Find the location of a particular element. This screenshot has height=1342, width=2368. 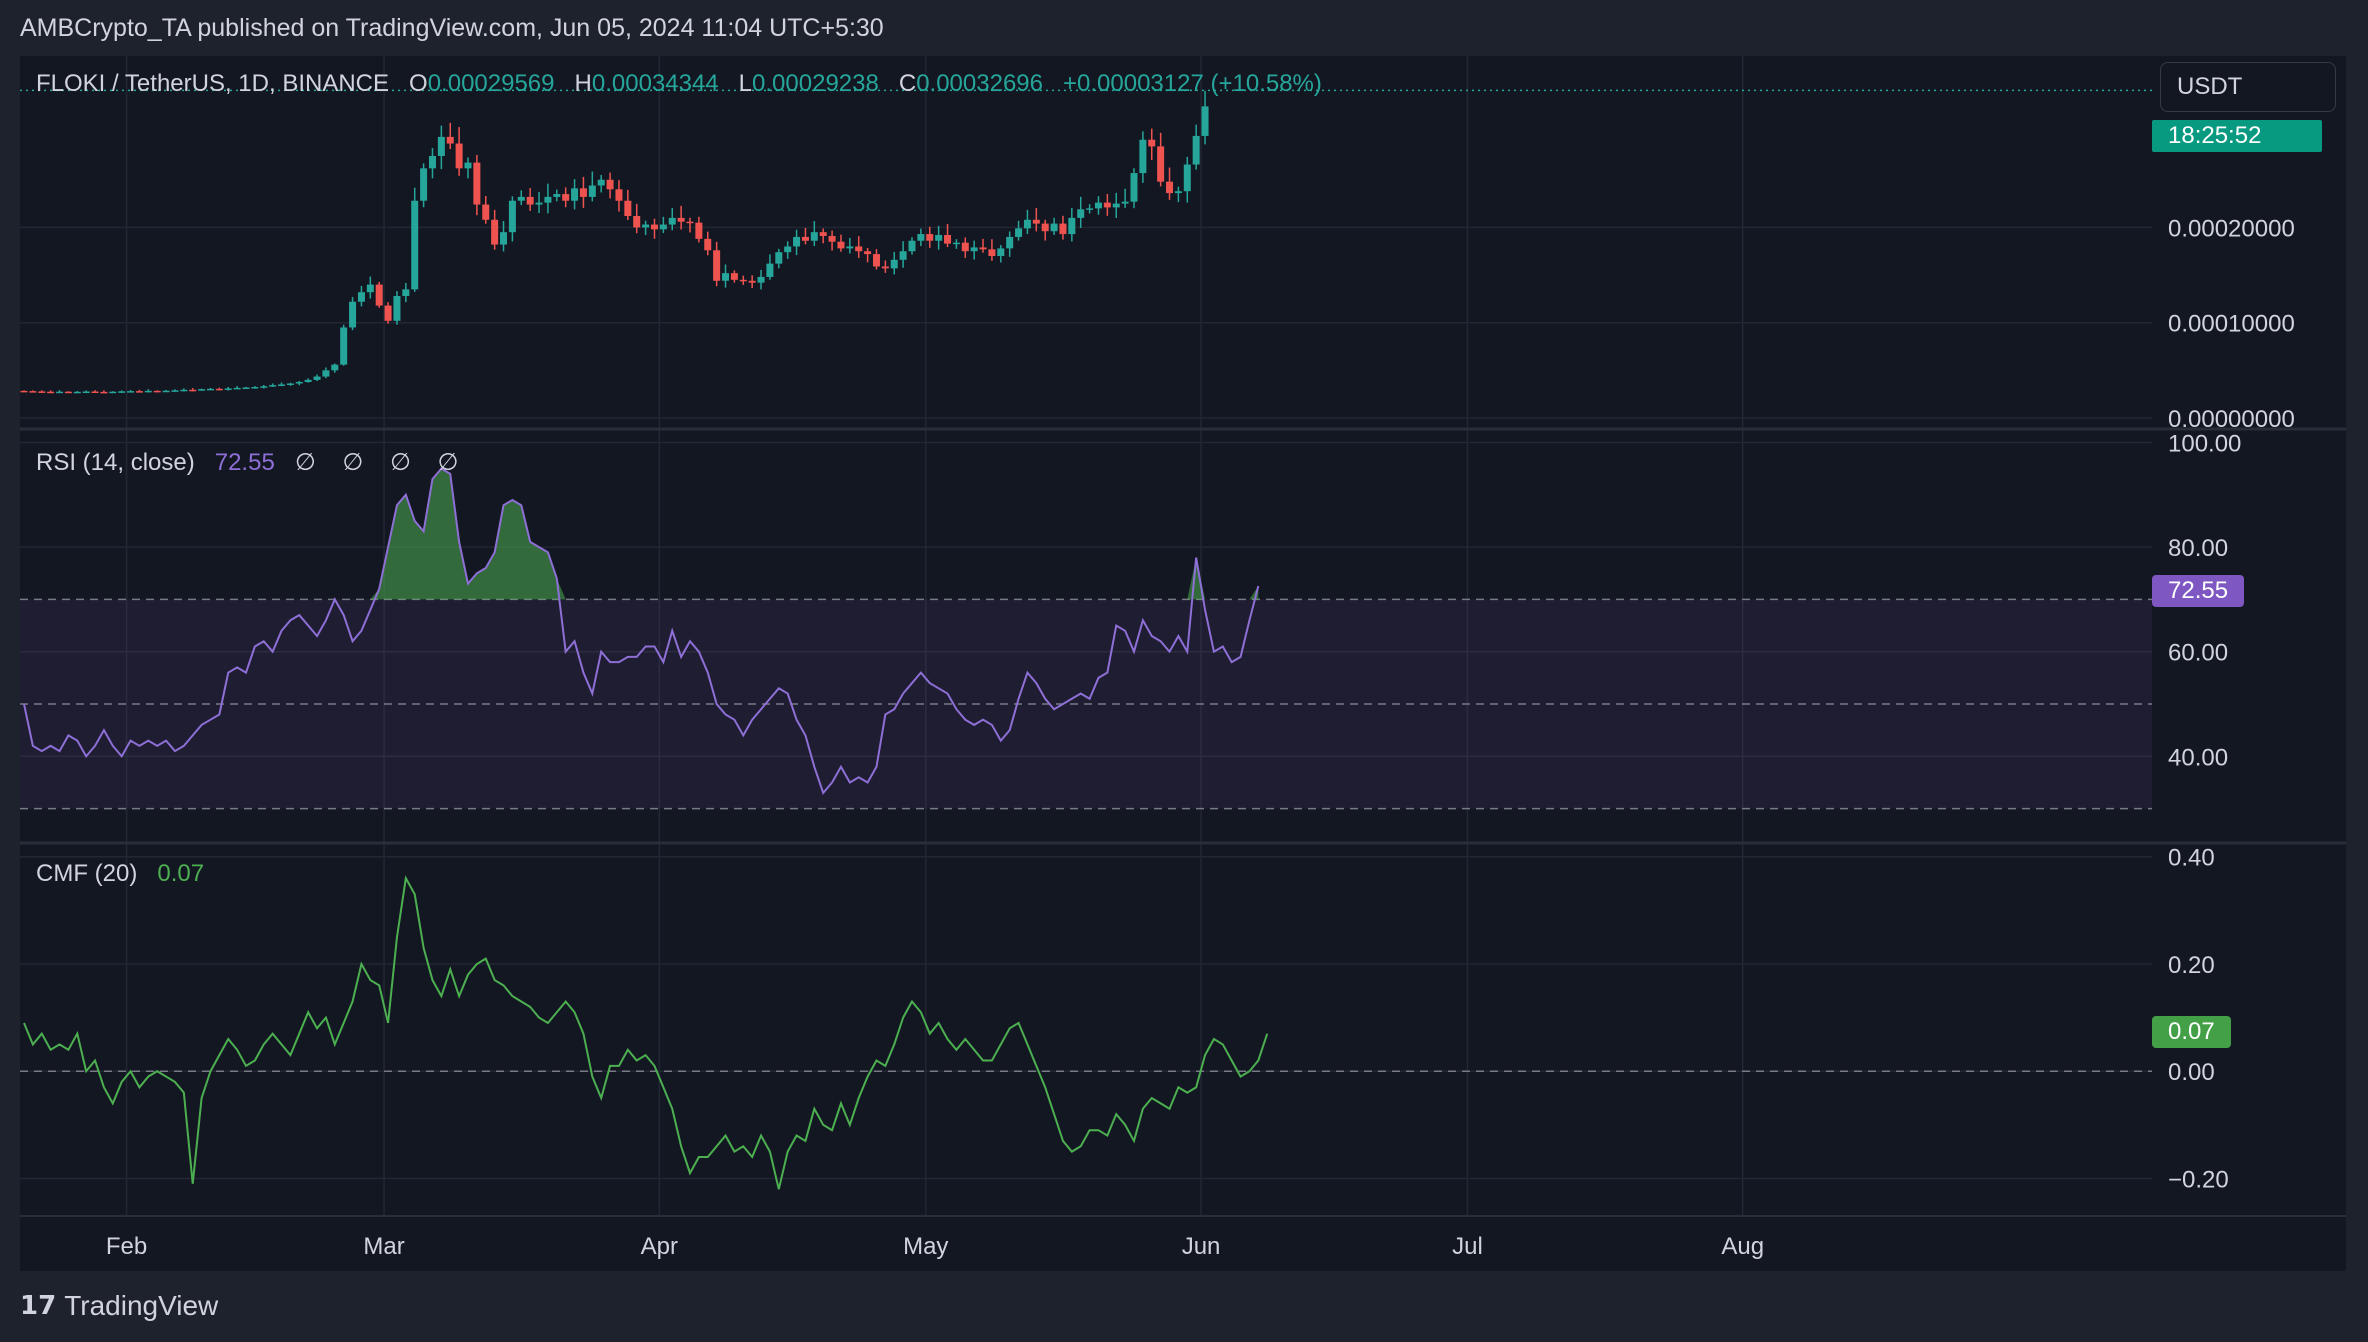

rsi-price-tag: 72.55 is located at coordinates (2198, 591).